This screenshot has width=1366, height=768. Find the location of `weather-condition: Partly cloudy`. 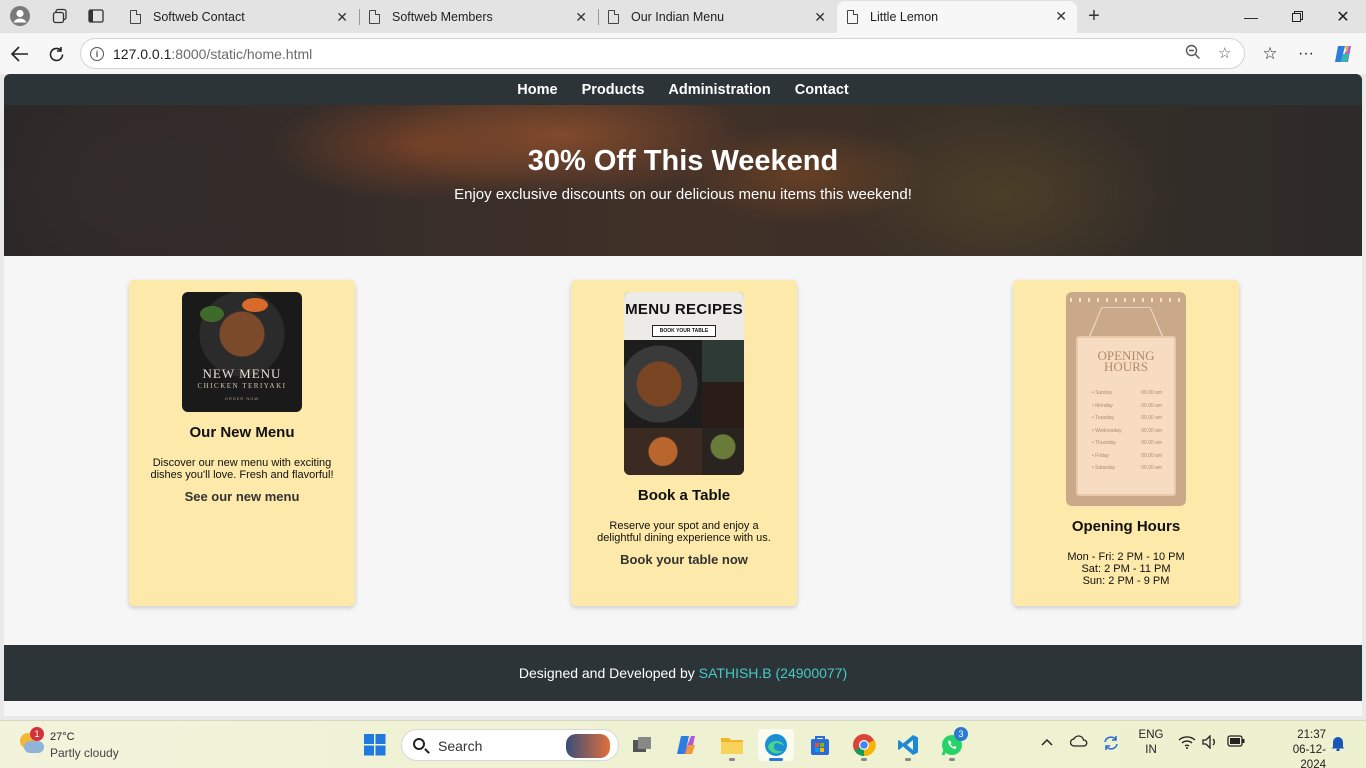

weather-condition: Partly cloudy is located at coordinates (84, 753).